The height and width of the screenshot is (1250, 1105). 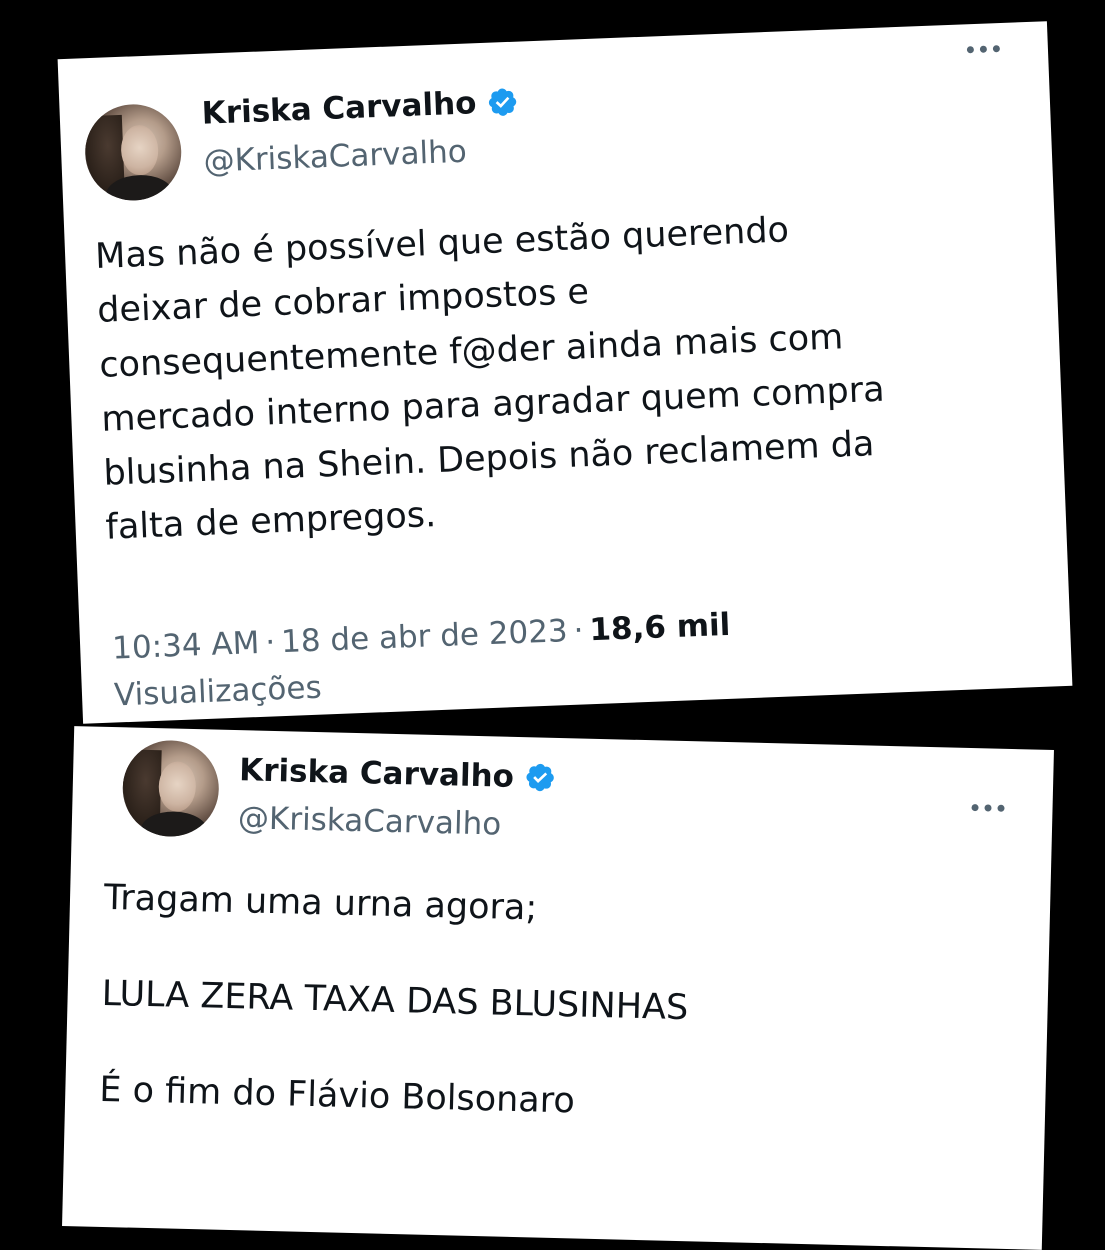 I want to click on tweet-paragraph: É o fim do Flávio Bolsonaro, so click(x=337, y=1095).